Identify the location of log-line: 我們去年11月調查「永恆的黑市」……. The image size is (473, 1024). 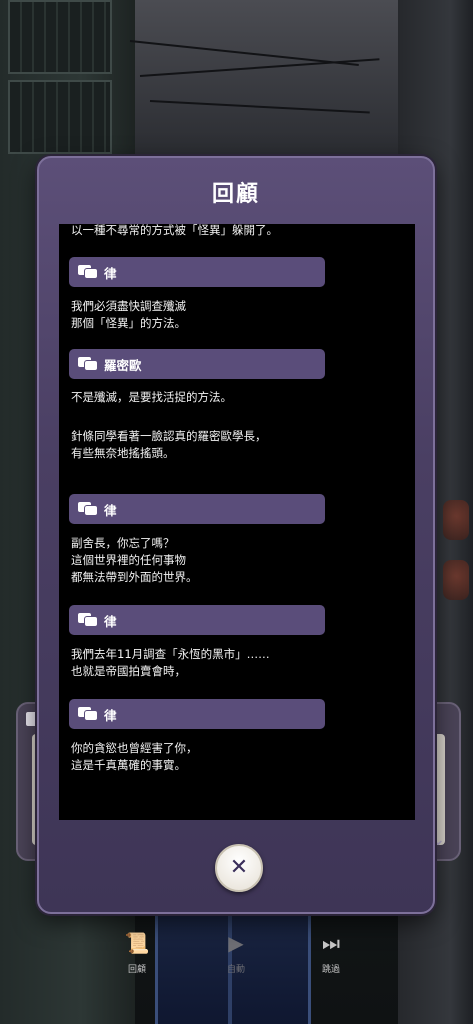
(170, 654).